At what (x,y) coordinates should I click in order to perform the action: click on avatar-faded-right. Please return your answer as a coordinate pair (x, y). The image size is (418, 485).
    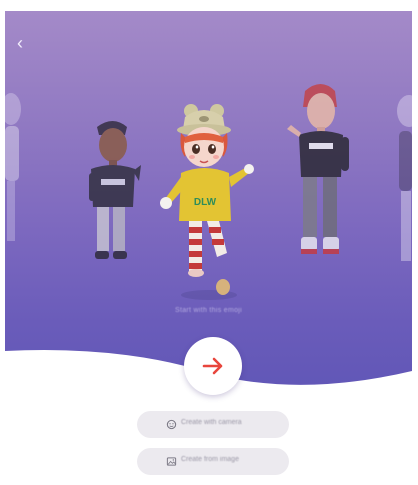
    Looking at the image, I should click on (402, 180).